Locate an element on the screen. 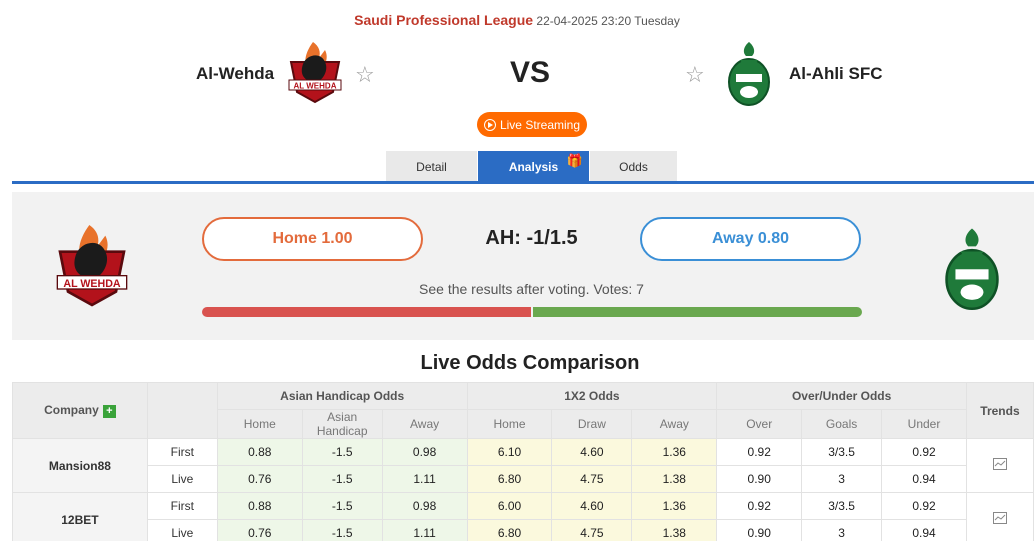 The image size is (1034, 541). odds-section-title: Live Odds Comparison is located at coordinates (530, 363).